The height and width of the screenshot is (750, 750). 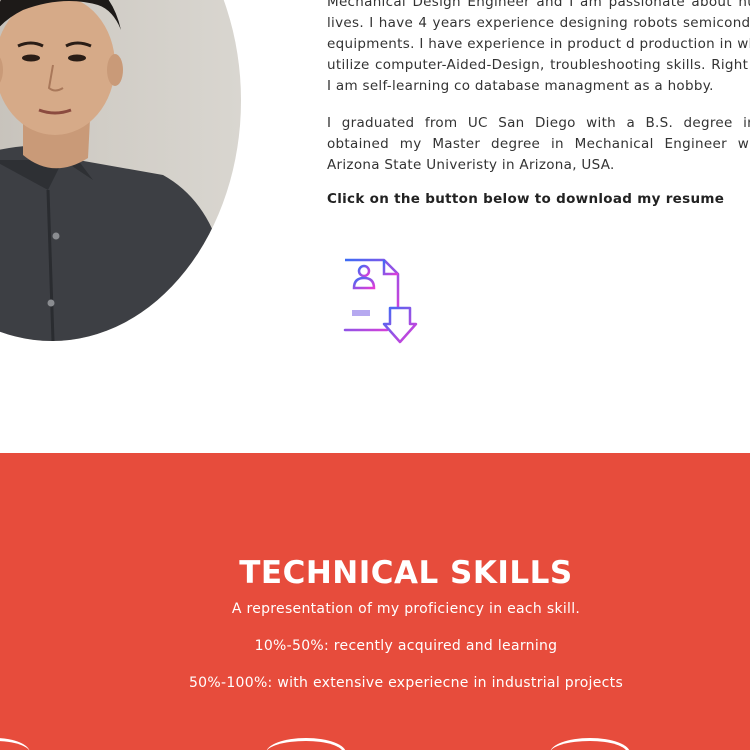 I want to click on resume-download-icon, so click(x=380, y=301).